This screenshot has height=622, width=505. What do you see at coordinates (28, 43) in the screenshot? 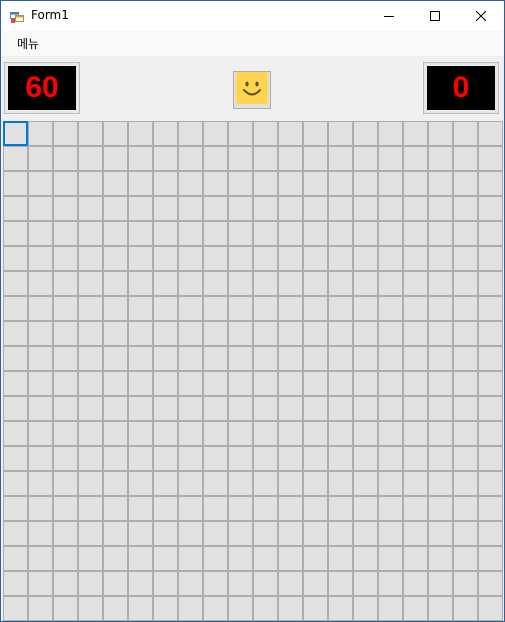
I see `menu-item-menu: 메뉴` at bounding box center [28, 43].